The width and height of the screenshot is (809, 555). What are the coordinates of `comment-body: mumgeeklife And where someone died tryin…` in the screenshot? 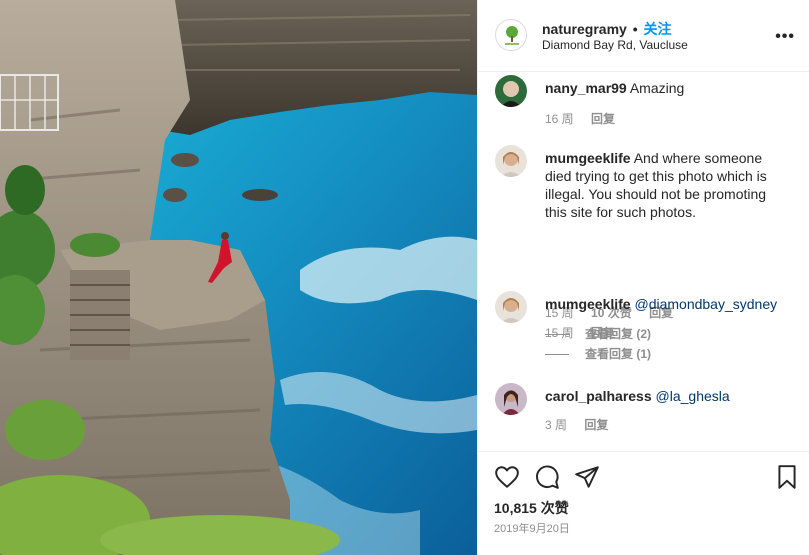 It's located at (667, 185).